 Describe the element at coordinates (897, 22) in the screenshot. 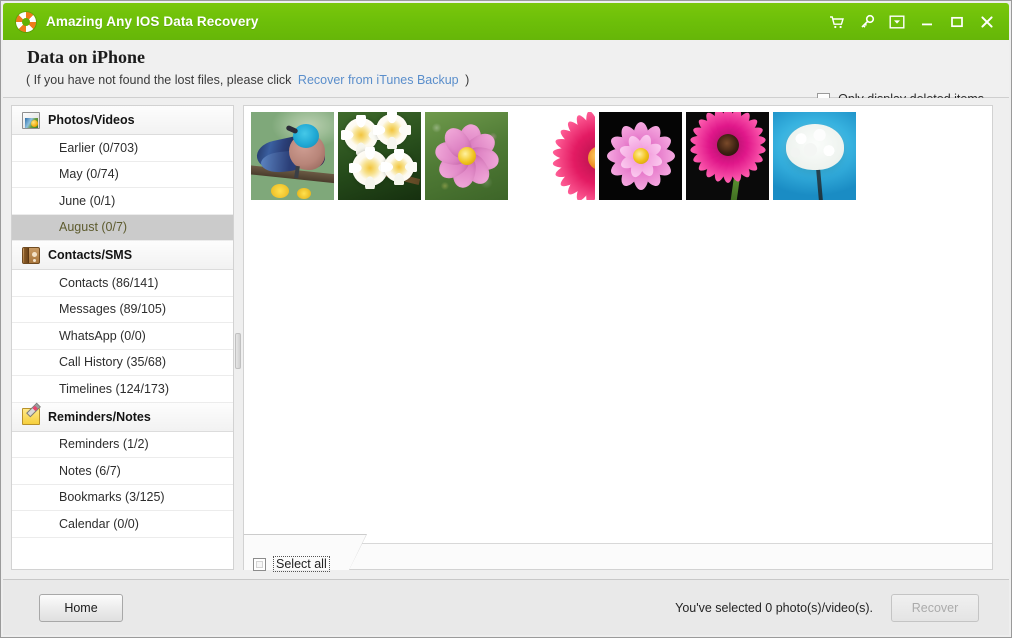

I see `menu-box-icon` at that location.